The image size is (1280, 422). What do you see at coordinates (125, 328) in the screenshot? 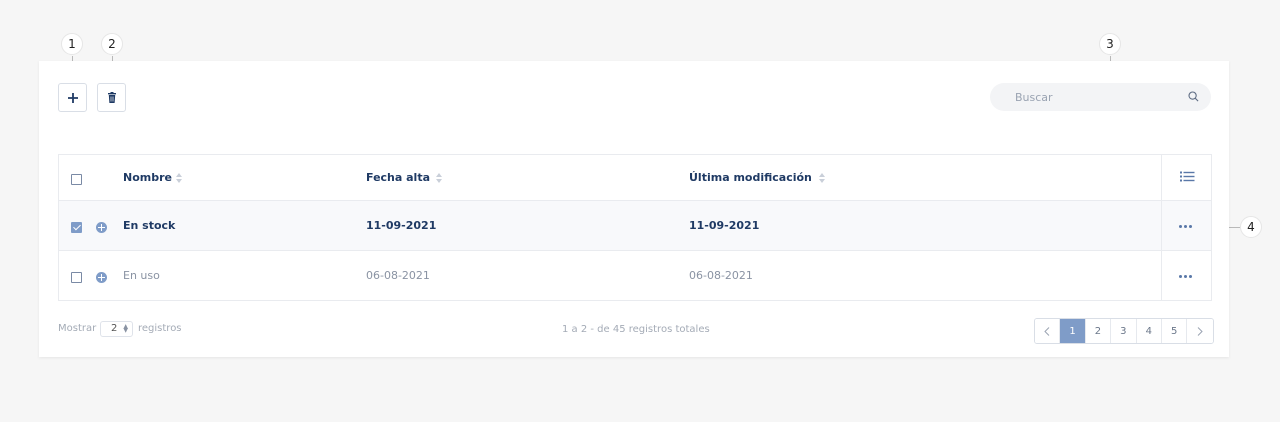
I see `select-arrows-icon: ▲ ▼` at bounding box center [125, 328].